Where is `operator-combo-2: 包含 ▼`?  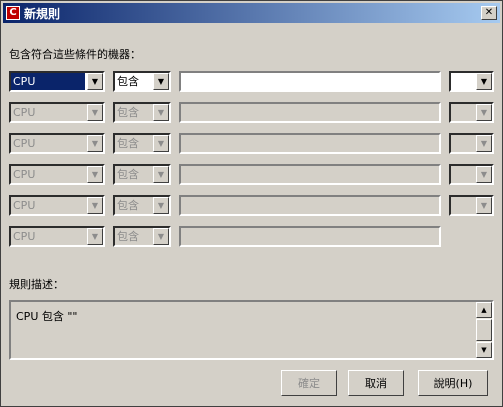 operator-combo-2: 包含 ▼ is located at coordinates (142, 112).